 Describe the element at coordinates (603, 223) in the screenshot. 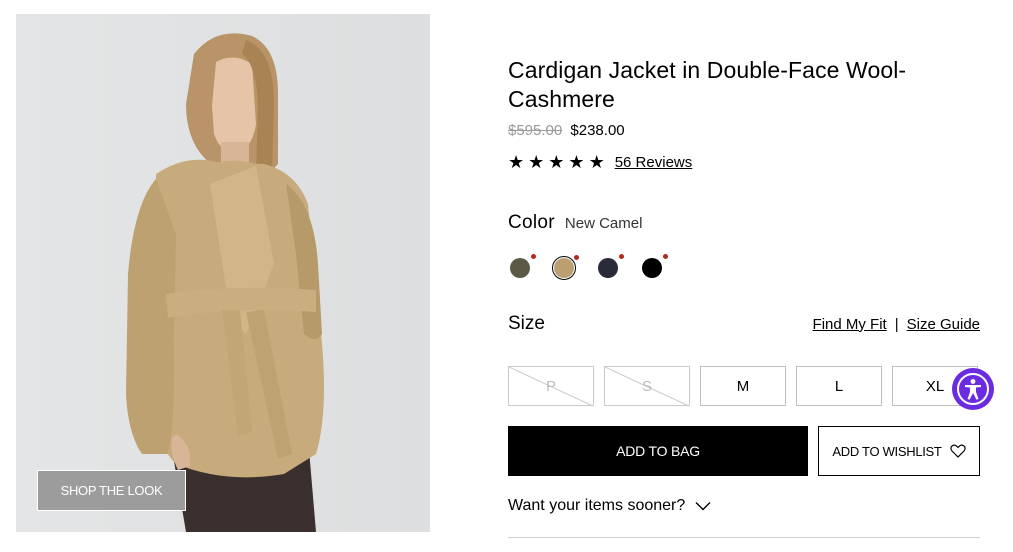

I see `selected-color-name: New Camel` at that location.